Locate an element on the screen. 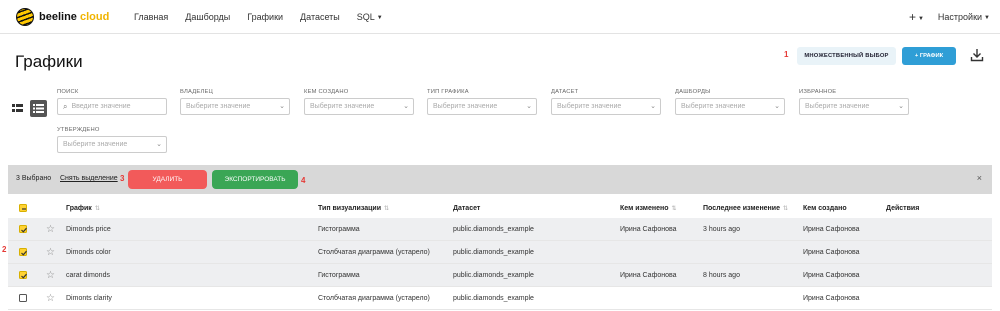 This screenshot has height=311, width=1000. top-right-menu: + ▼ Настройки ▼ is located at coordinates (949, 17).